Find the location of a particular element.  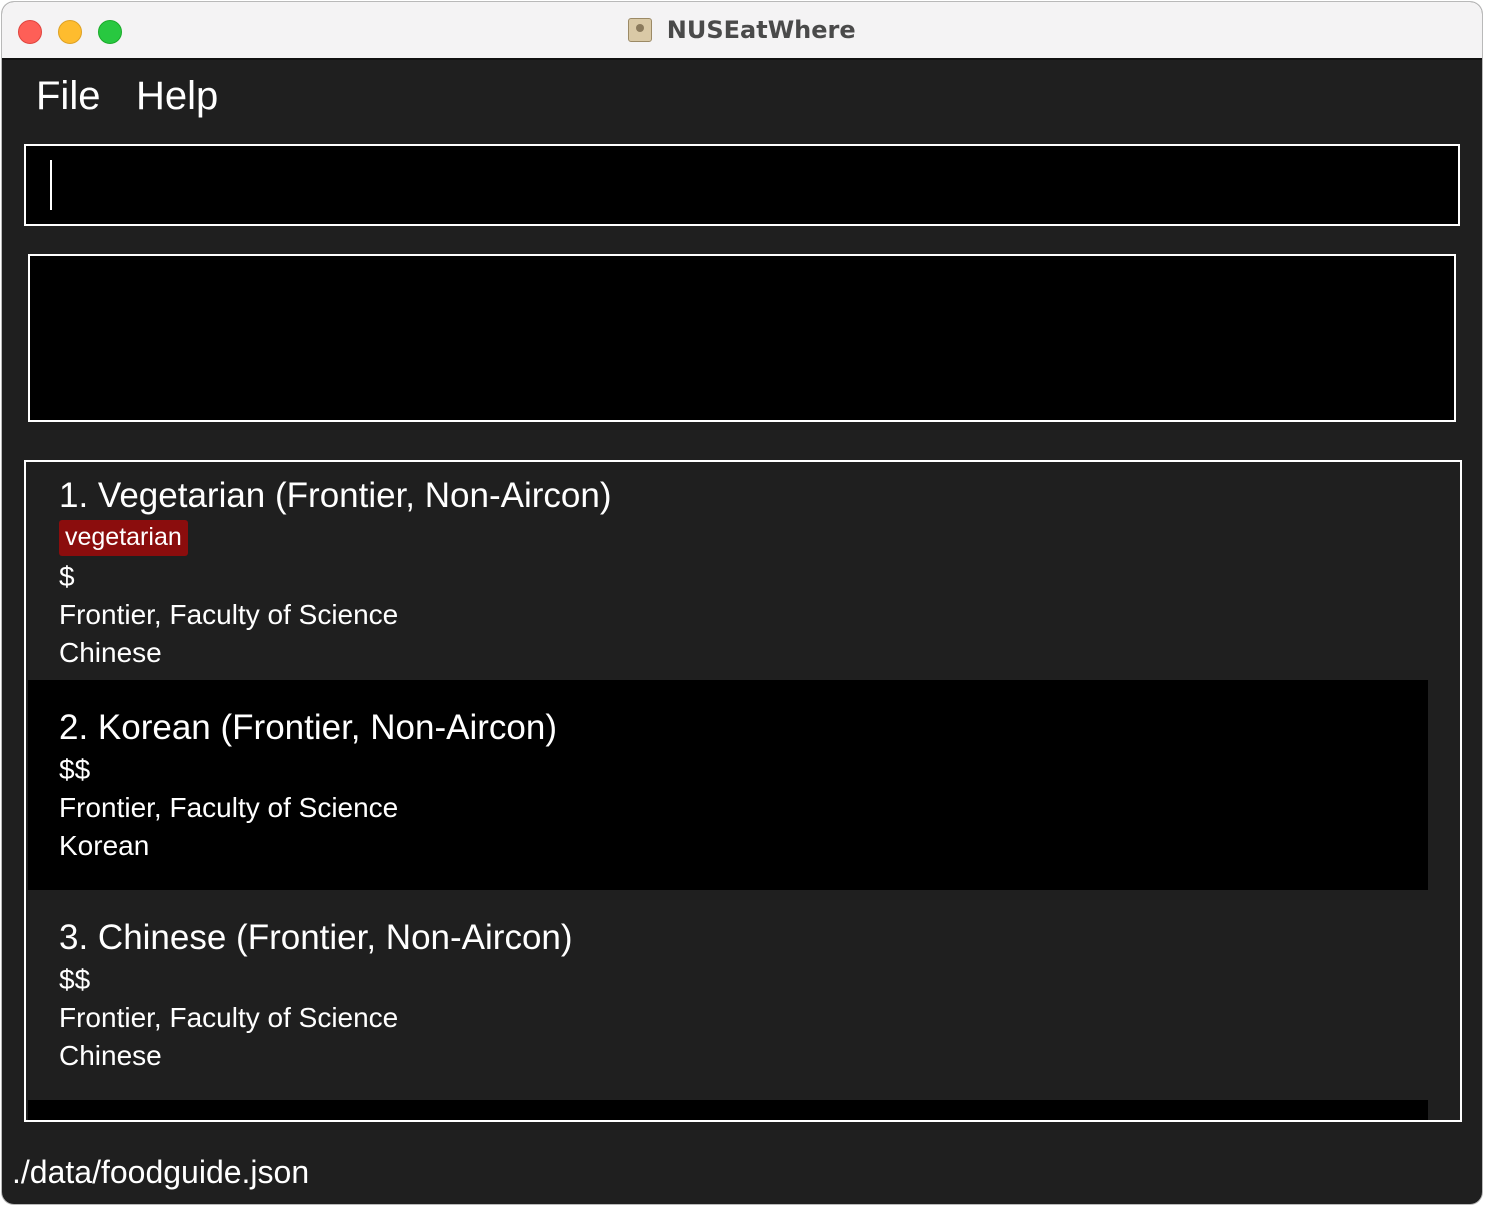

menu-help: Help is located at coordinates (177, 96).